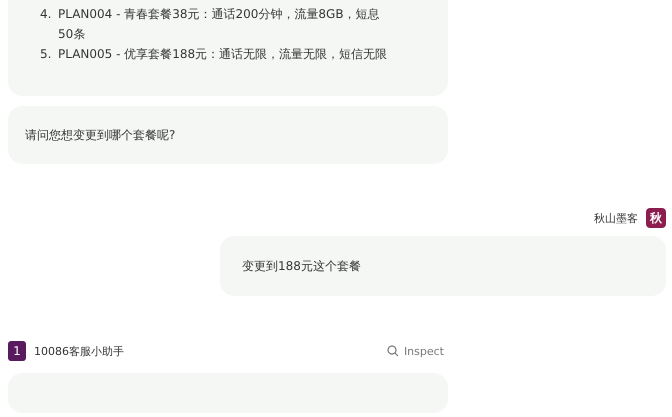 This screenshot has width=672, height=417. I want to click on list-number: 5., so click(46, 54).